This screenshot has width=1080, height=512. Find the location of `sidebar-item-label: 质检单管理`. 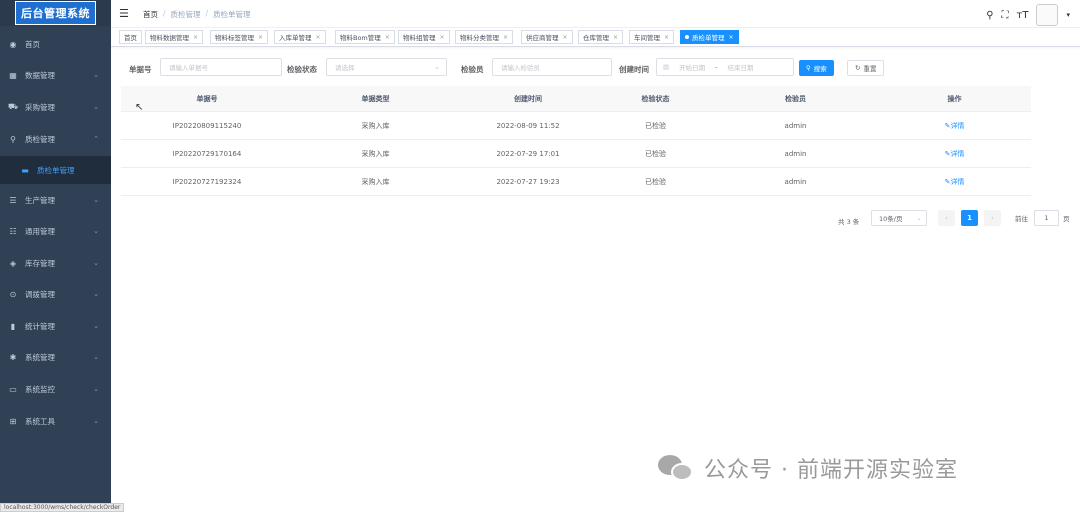

sidebar-item-label: 质检单管理 is located at coordinates (56, 170).